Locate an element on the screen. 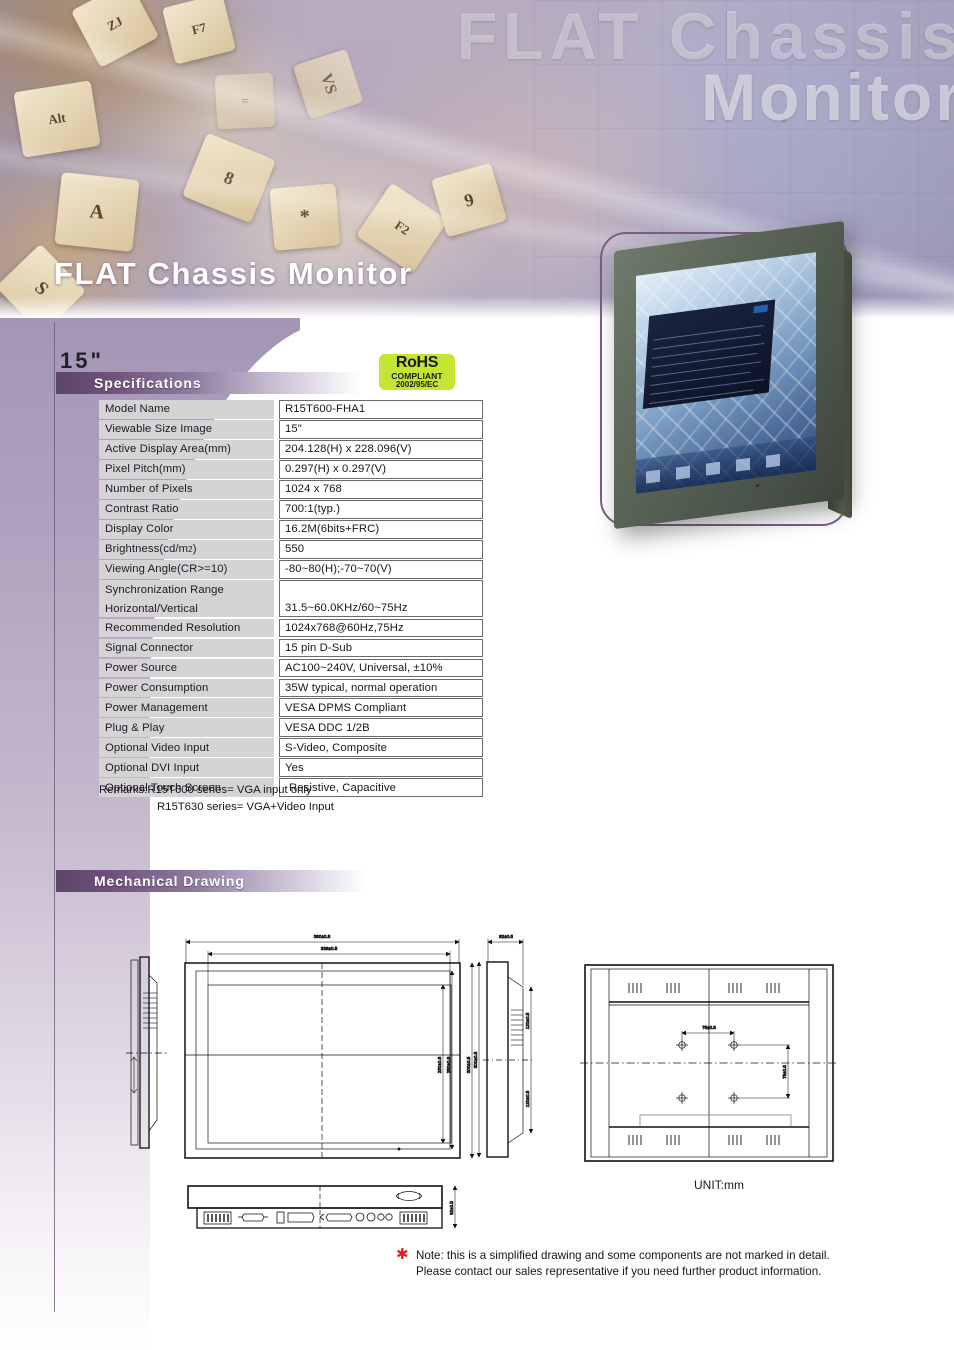  vesa-mount-holes is located at coordinates (708, 1071).